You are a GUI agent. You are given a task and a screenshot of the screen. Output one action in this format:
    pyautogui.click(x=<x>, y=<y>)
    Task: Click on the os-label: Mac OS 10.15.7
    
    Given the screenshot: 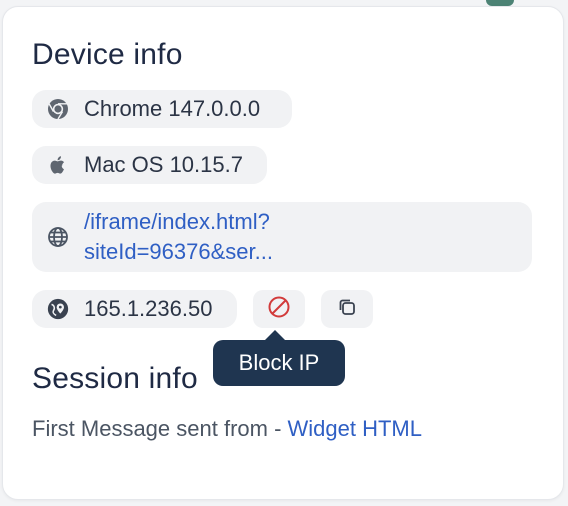 What is the action you would take?
    pyautogui.click(x=163, y=164)
    